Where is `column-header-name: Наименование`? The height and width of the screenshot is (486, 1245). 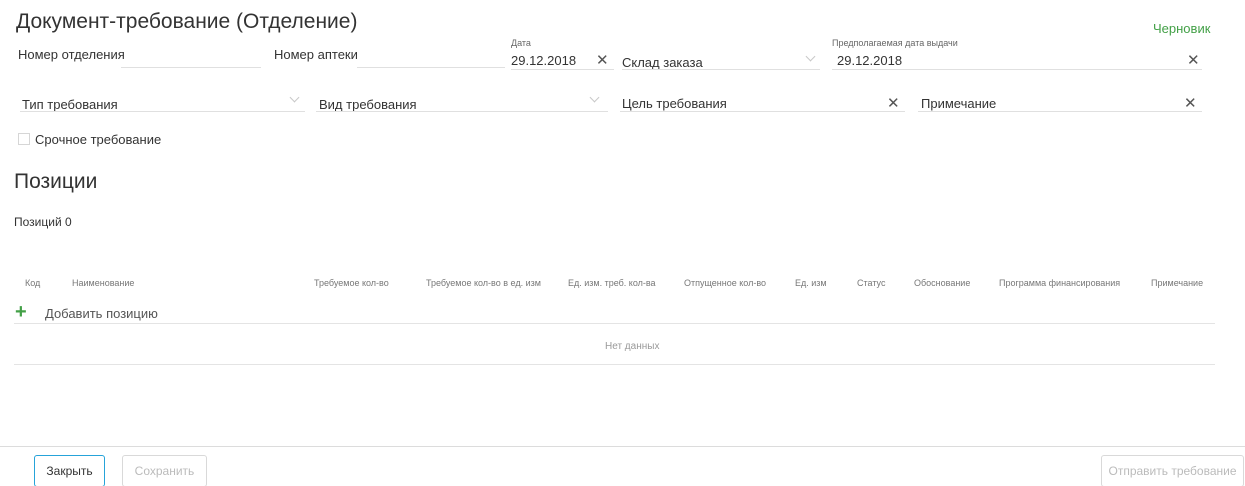
column-header-name: Наименование is located at coordinates (103, 283).